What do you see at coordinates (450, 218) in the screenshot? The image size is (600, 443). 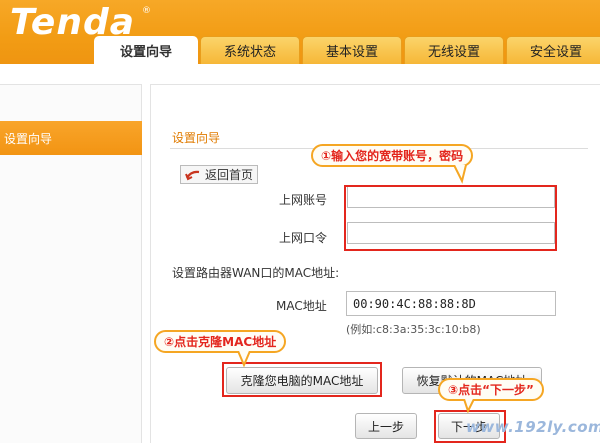 I see `account-password-highlight` at bounding box center [450, 218].